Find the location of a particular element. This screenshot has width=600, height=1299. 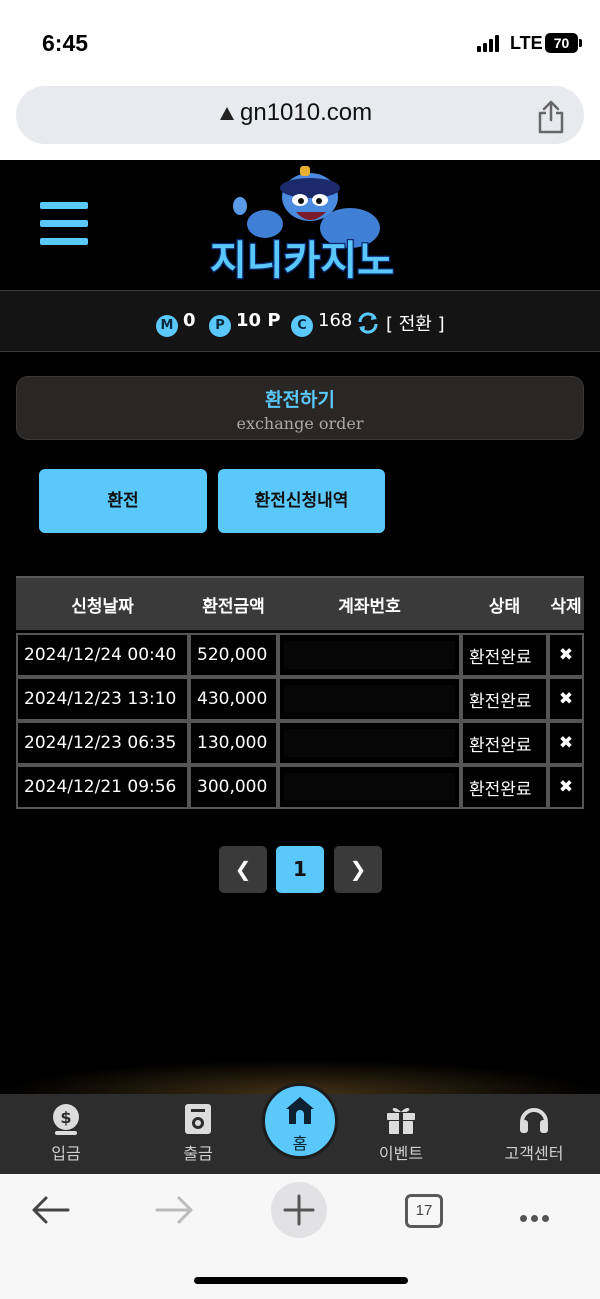

home-icon is located at coordinates (300, 1110).